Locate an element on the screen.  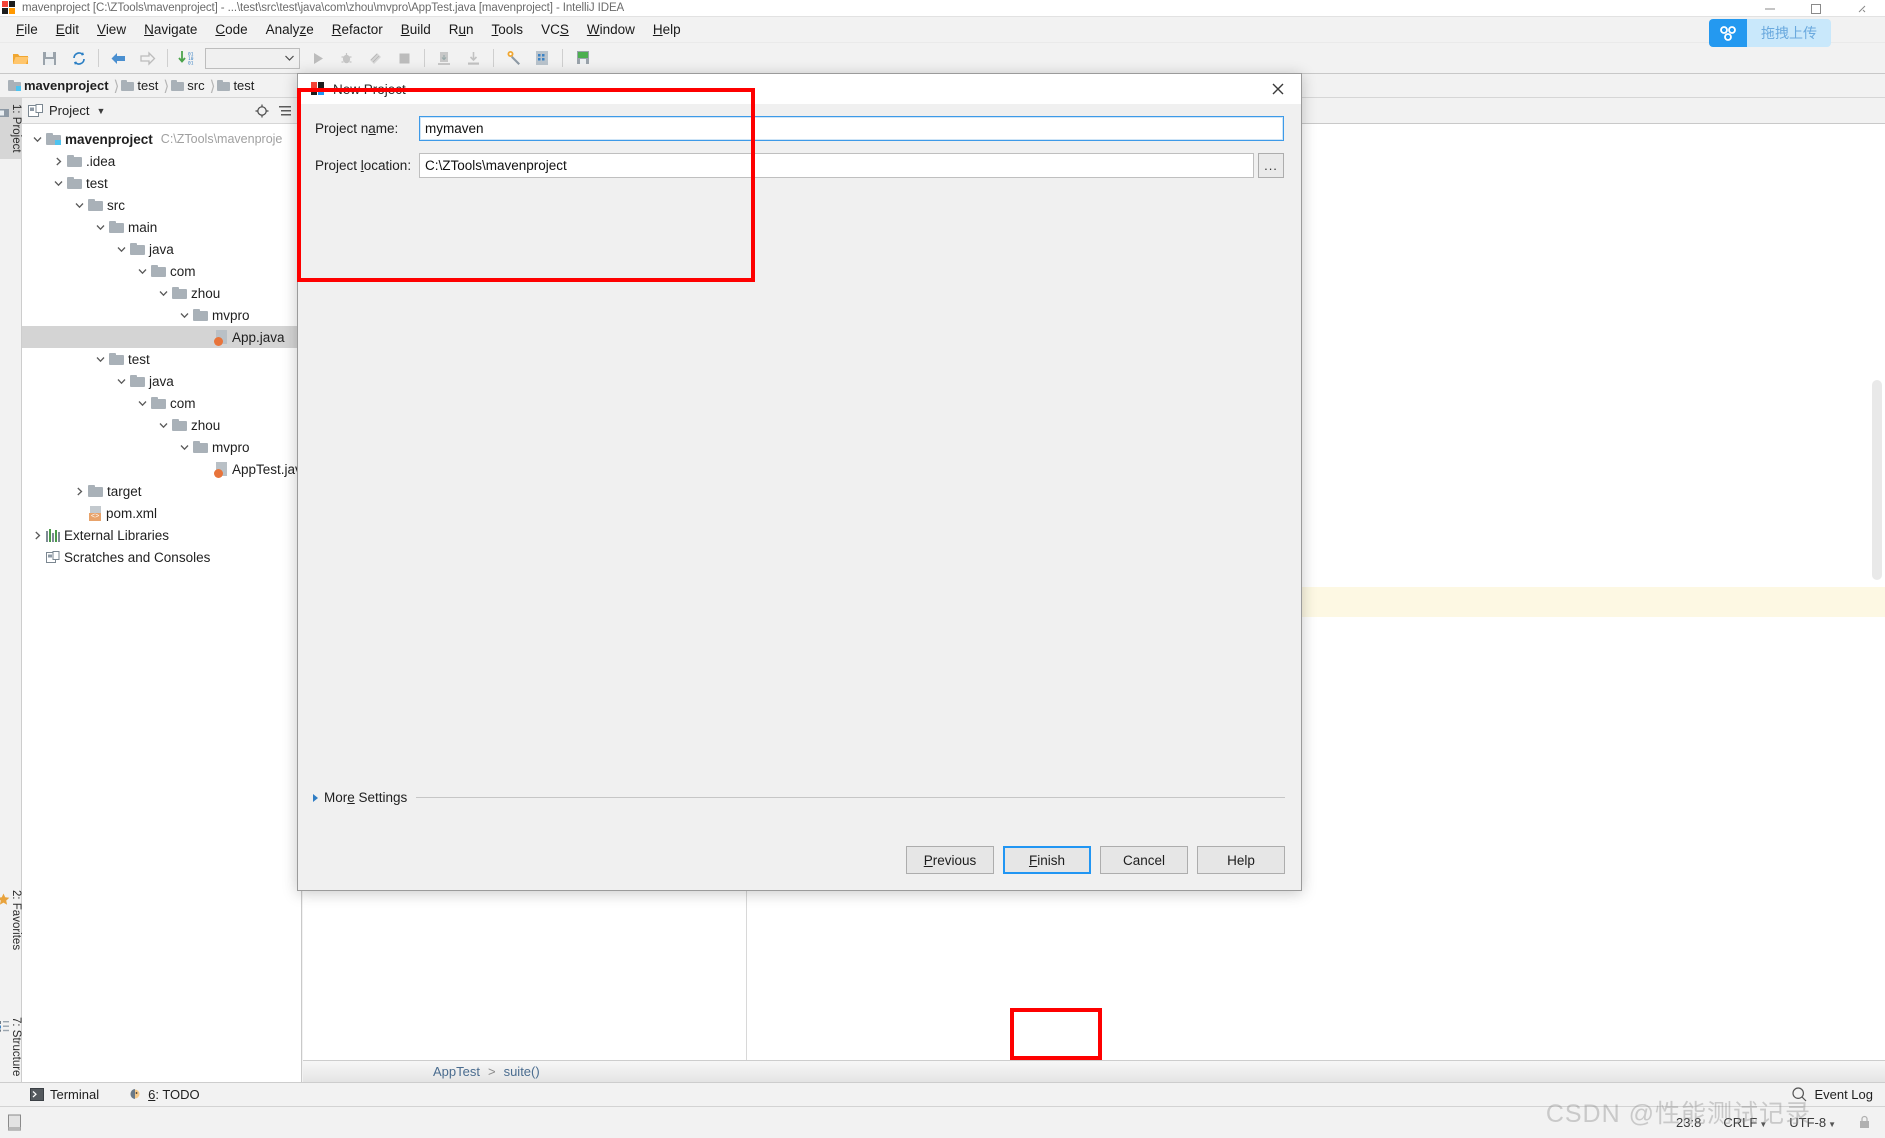
minimize-button is located at coordinates (1770, 8).